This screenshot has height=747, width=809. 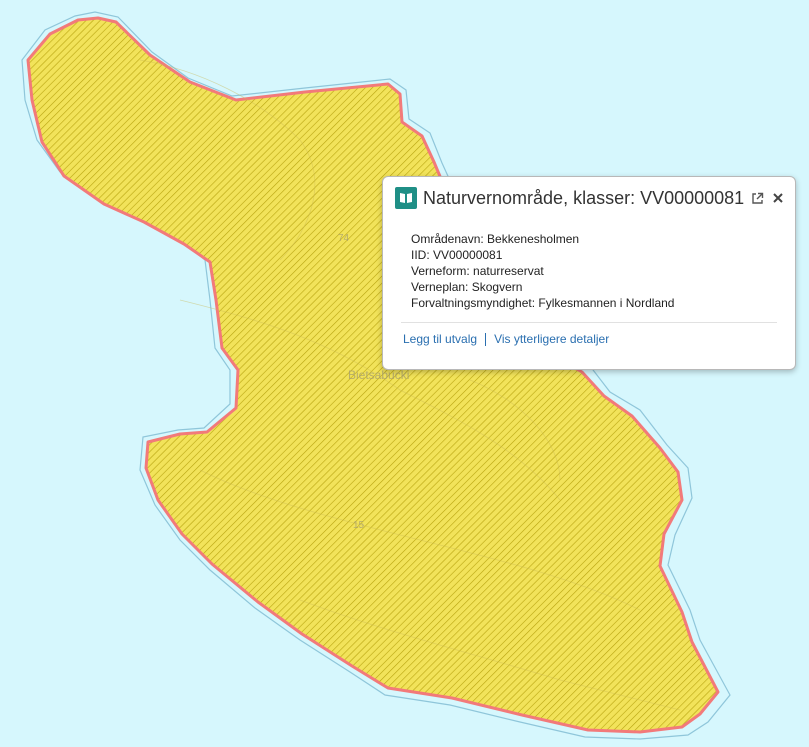 I want to click on popup-actions: Legg til utvalg Vis ytterligere detaljer, so click(x=506, y=339).